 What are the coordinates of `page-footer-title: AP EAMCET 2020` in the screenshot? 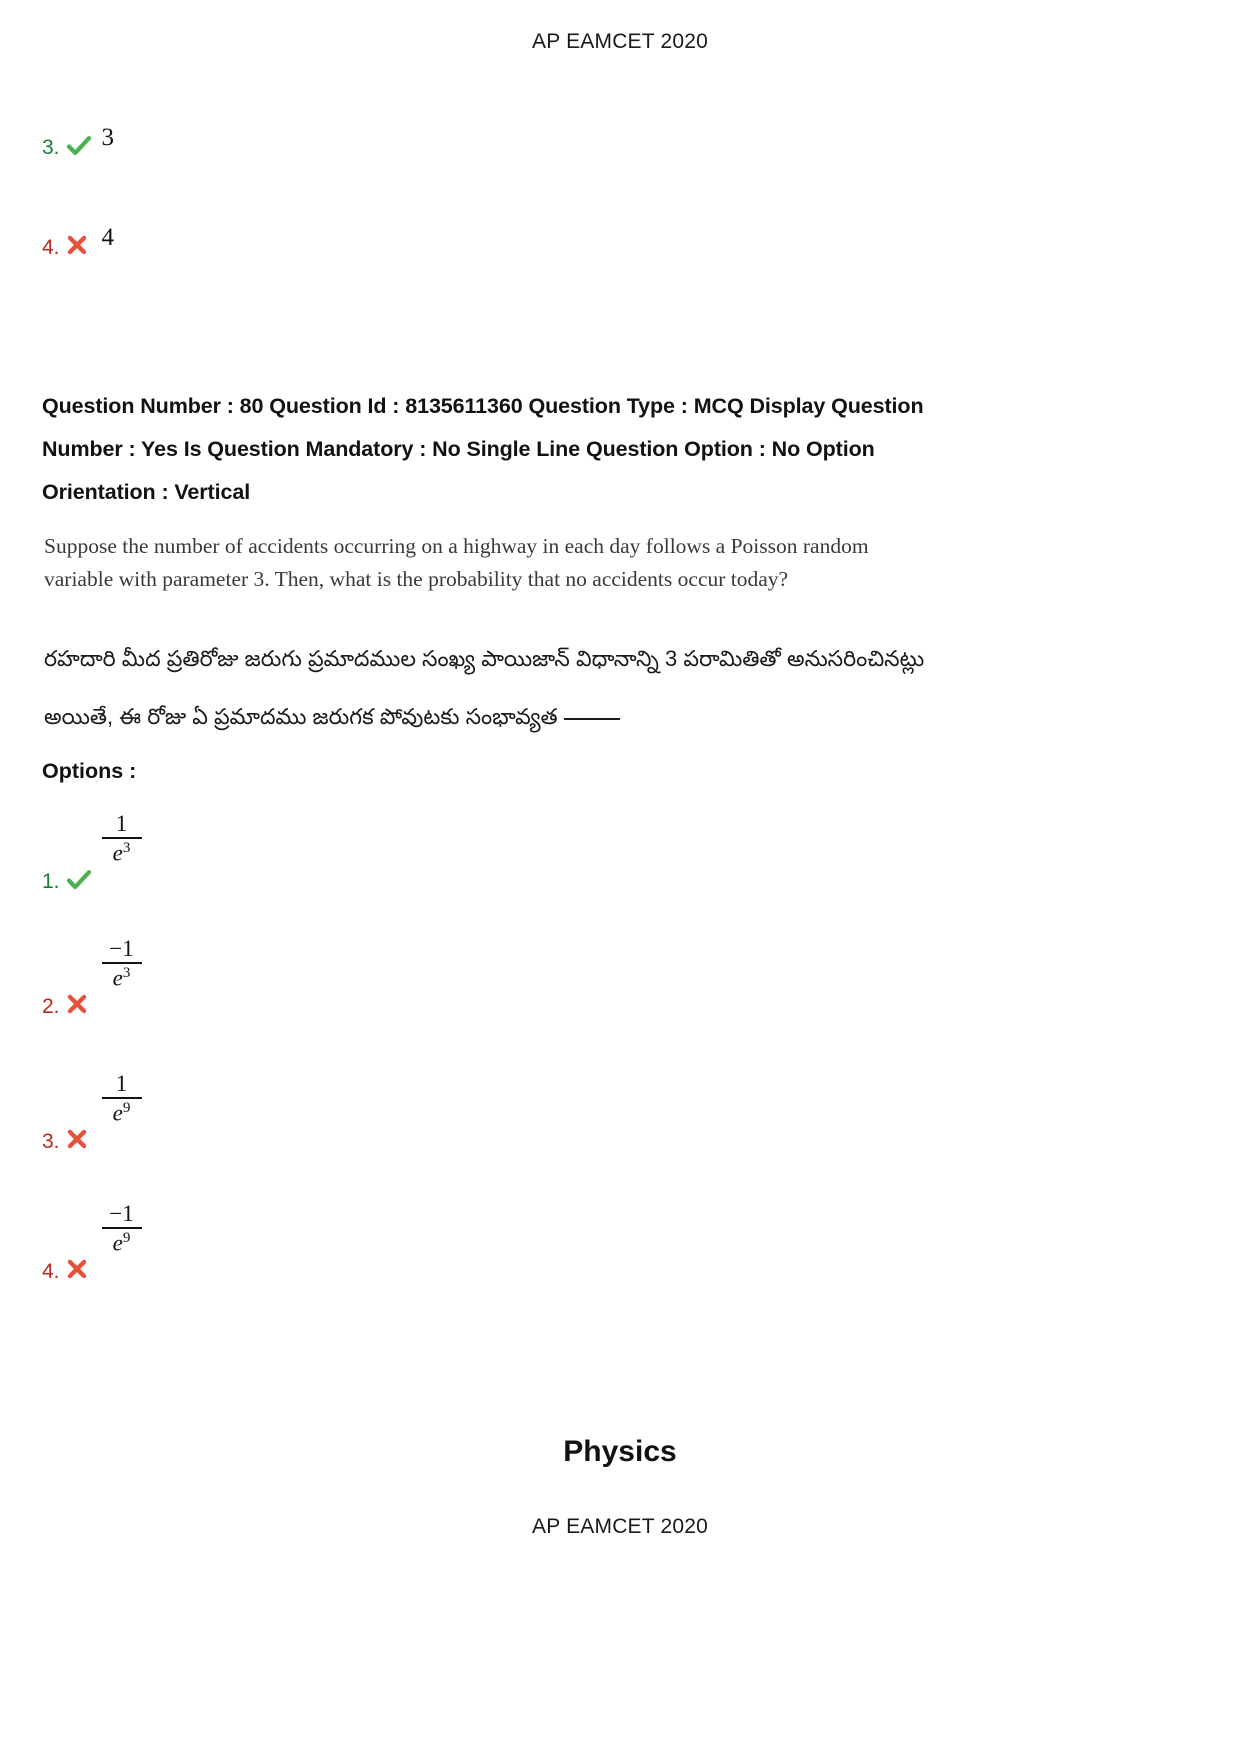 It's located at (620, 1526).